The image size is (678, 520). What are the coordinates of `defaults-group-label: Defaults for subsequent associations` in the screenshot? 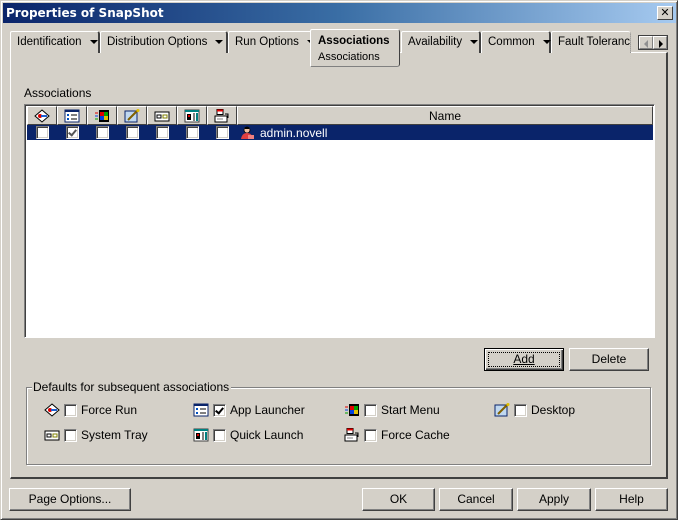 It's located at (132, 387).